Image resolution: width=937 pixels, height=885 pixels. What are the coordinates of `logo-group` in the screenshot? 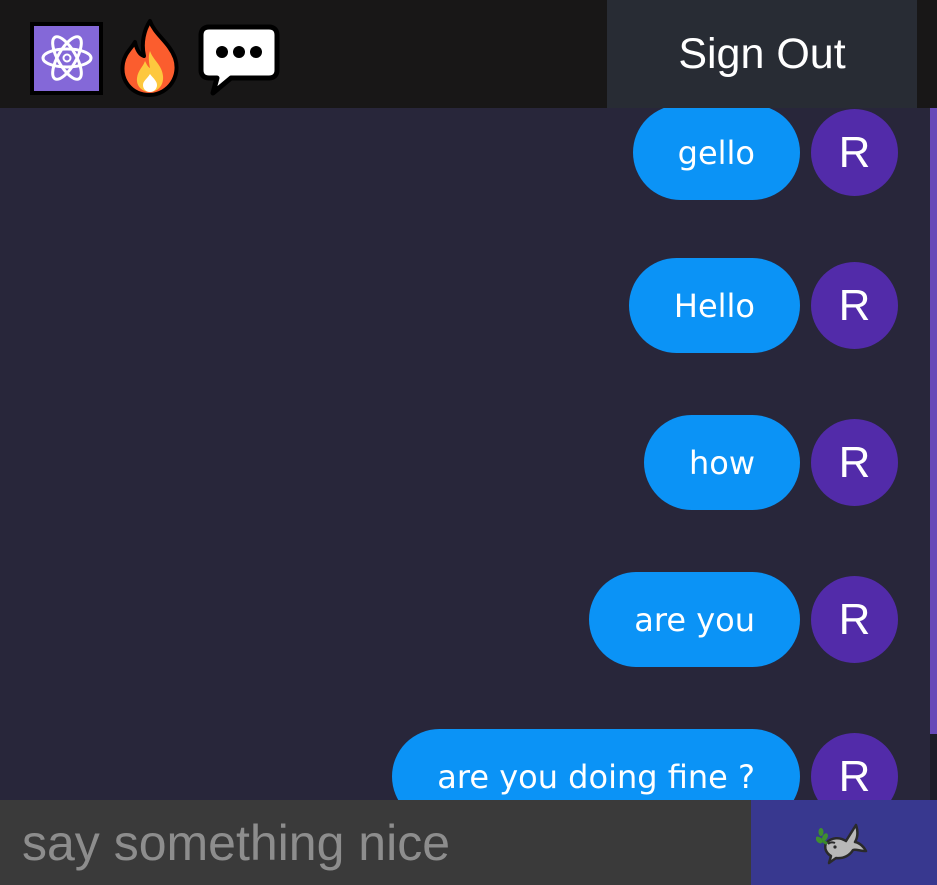 It's located at (155, 58).